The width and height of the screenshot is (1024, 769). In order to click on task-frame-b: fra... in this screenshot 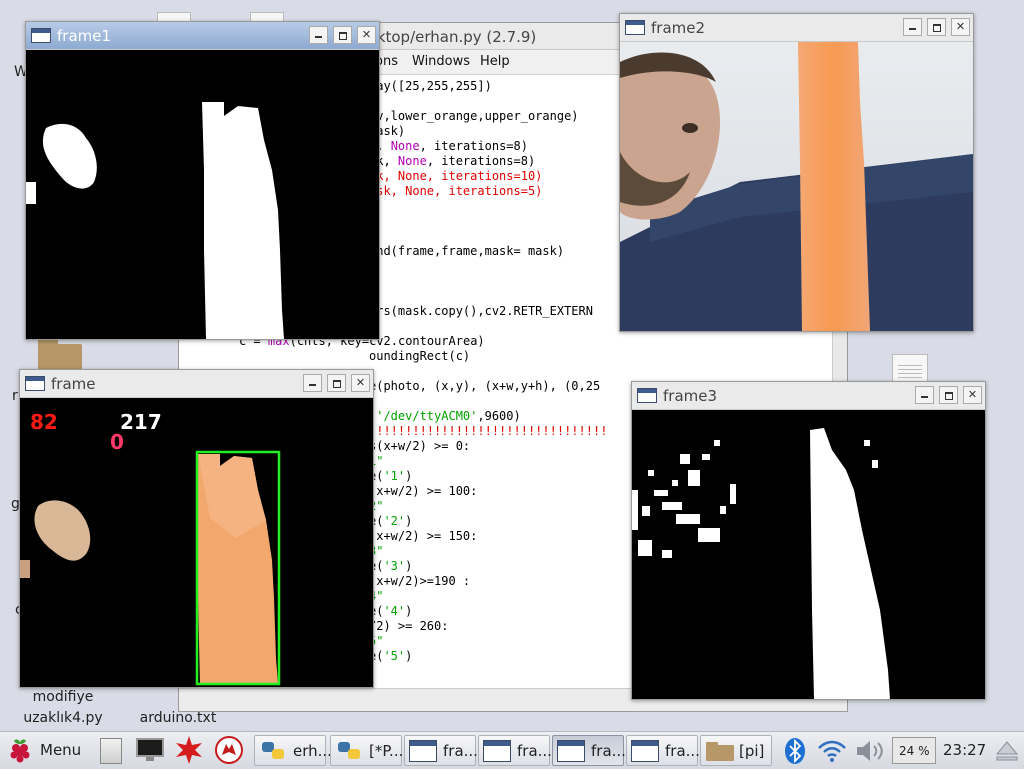, I will do `click(515, 750)`.